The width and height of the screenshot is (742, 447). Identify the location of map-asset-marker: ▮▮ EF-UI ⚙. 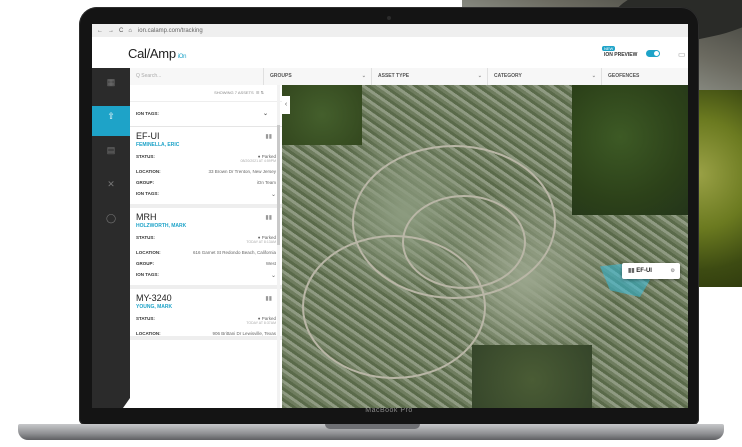
(651, 271).